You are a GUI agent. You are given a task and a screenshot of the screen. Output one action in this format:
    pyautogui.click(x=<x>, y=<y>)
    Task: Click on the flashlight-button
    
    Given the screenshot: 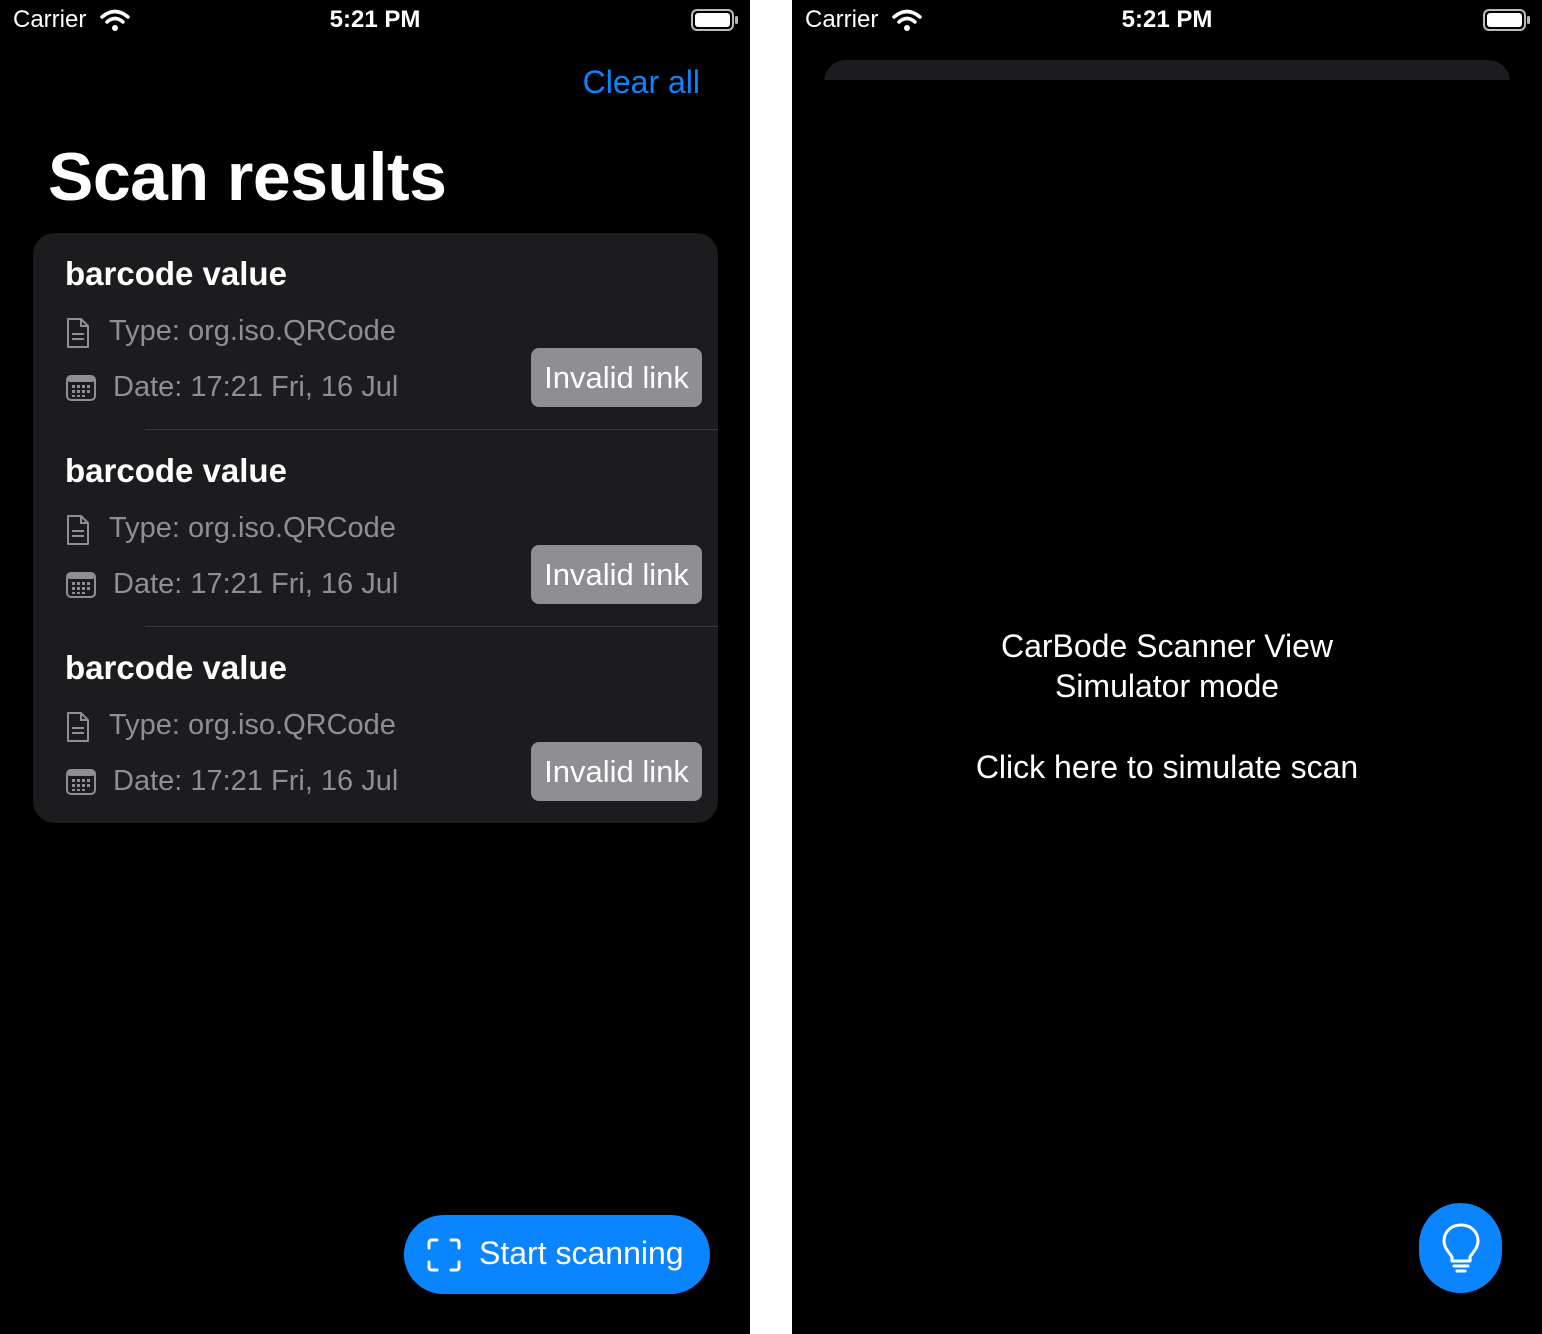 What is the action you would take?
    pyautogui.click(x=1460, y=1248)
    